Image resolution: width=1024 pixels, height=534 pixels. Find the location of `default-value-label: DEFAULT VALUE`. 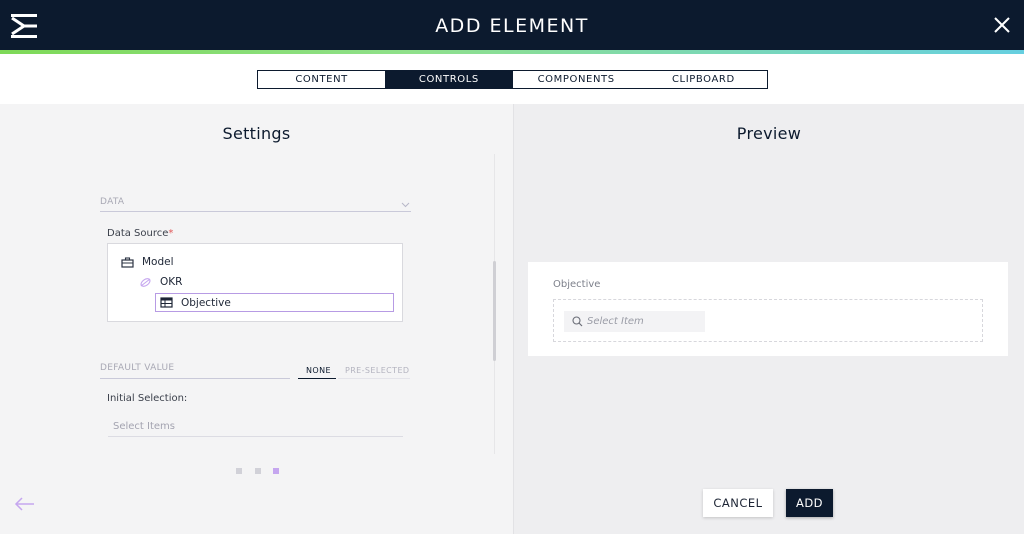

default-value-label: DEFAULT VALUE is located at coordinates (137, 368).